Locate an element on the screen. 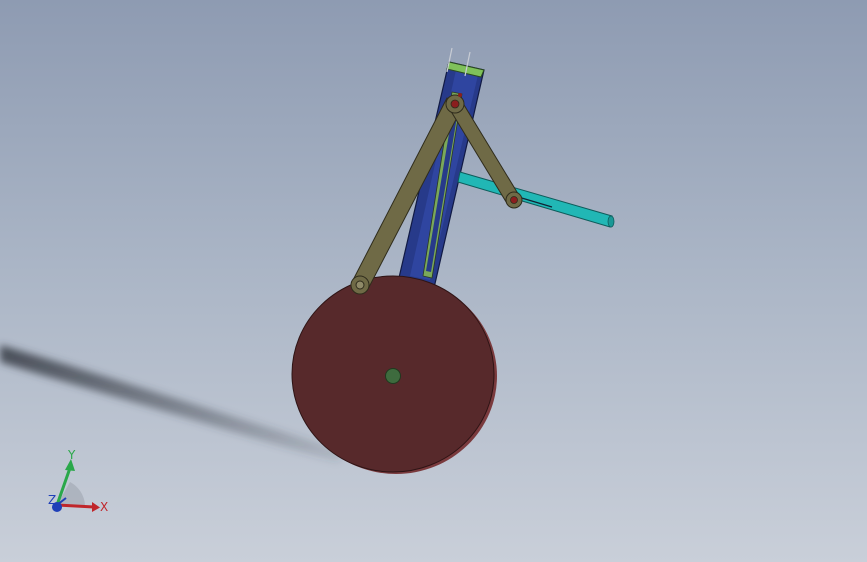 This screenshot has height=562, width=867. reference-triad: X Y Z is located at coordinates (78, 481).